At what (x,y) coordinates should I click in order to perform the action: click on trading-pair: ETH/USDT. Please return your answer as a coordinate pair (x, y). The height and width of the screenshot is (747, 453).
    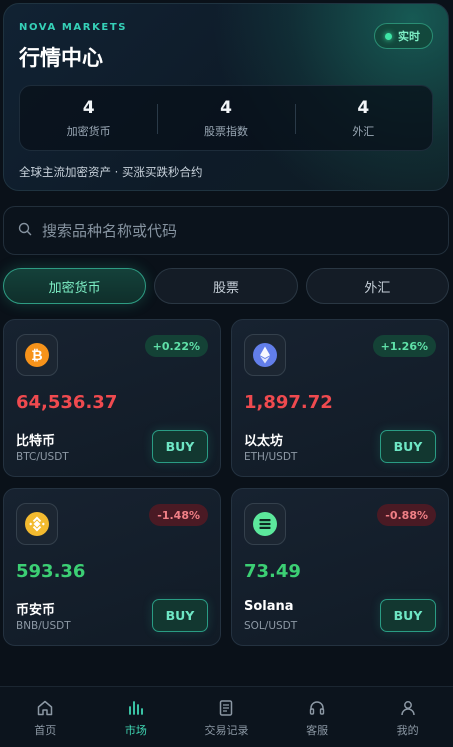
    Looking at the image, I should click on (271, 457).